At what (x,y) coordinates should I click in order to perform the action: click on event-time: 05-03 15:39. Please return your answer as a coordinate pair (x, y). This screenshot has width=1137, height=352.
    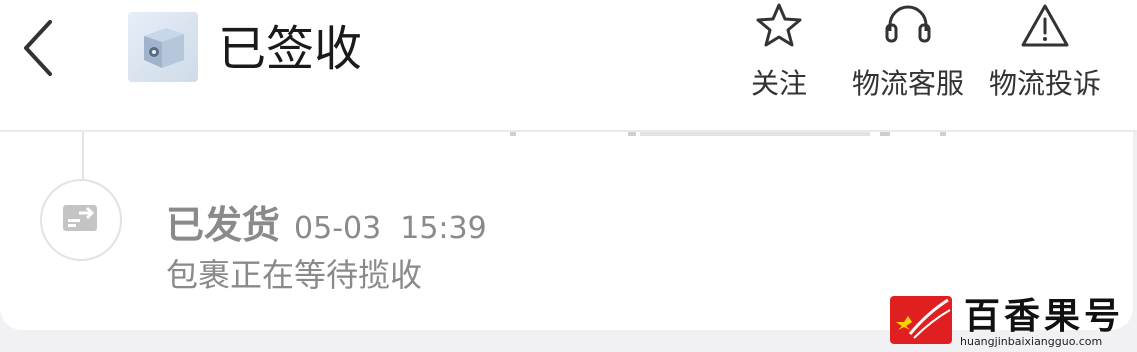
    Looking at the image, I should click on (390, 228).